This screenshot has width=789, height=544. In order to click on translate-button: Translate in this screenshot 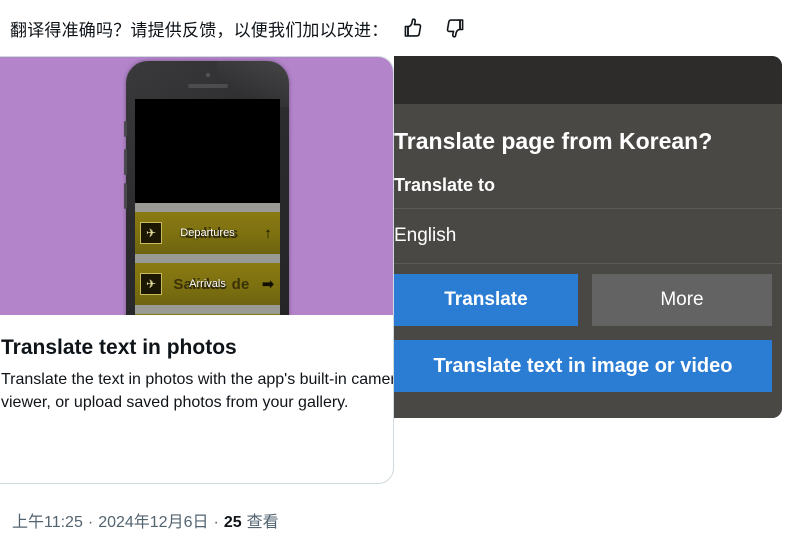, I will do `click(486, 300)`.